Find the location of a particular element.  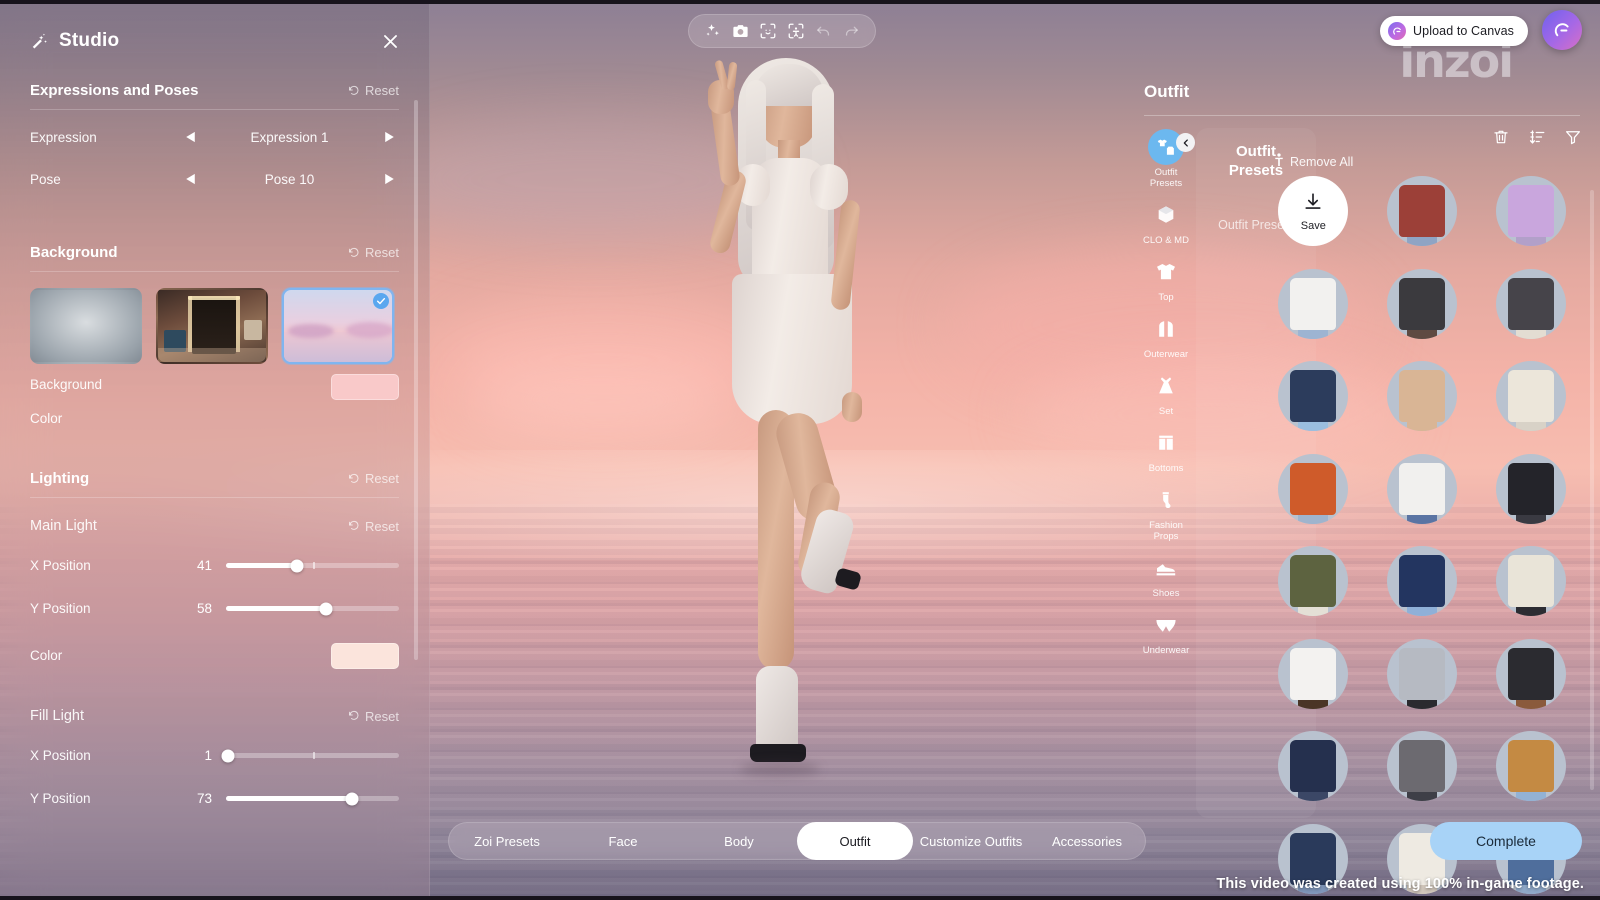

camera-icon is located at coordinates (740, 31).